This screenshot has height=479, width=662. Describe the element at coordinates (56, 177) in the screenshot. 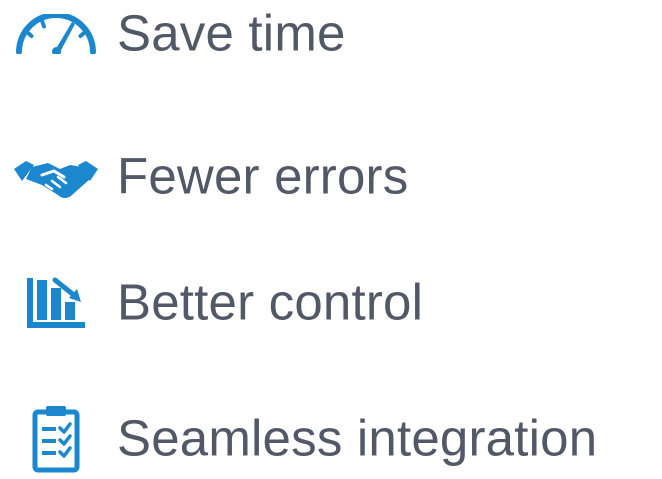

I see `handshake-icon` at that location.